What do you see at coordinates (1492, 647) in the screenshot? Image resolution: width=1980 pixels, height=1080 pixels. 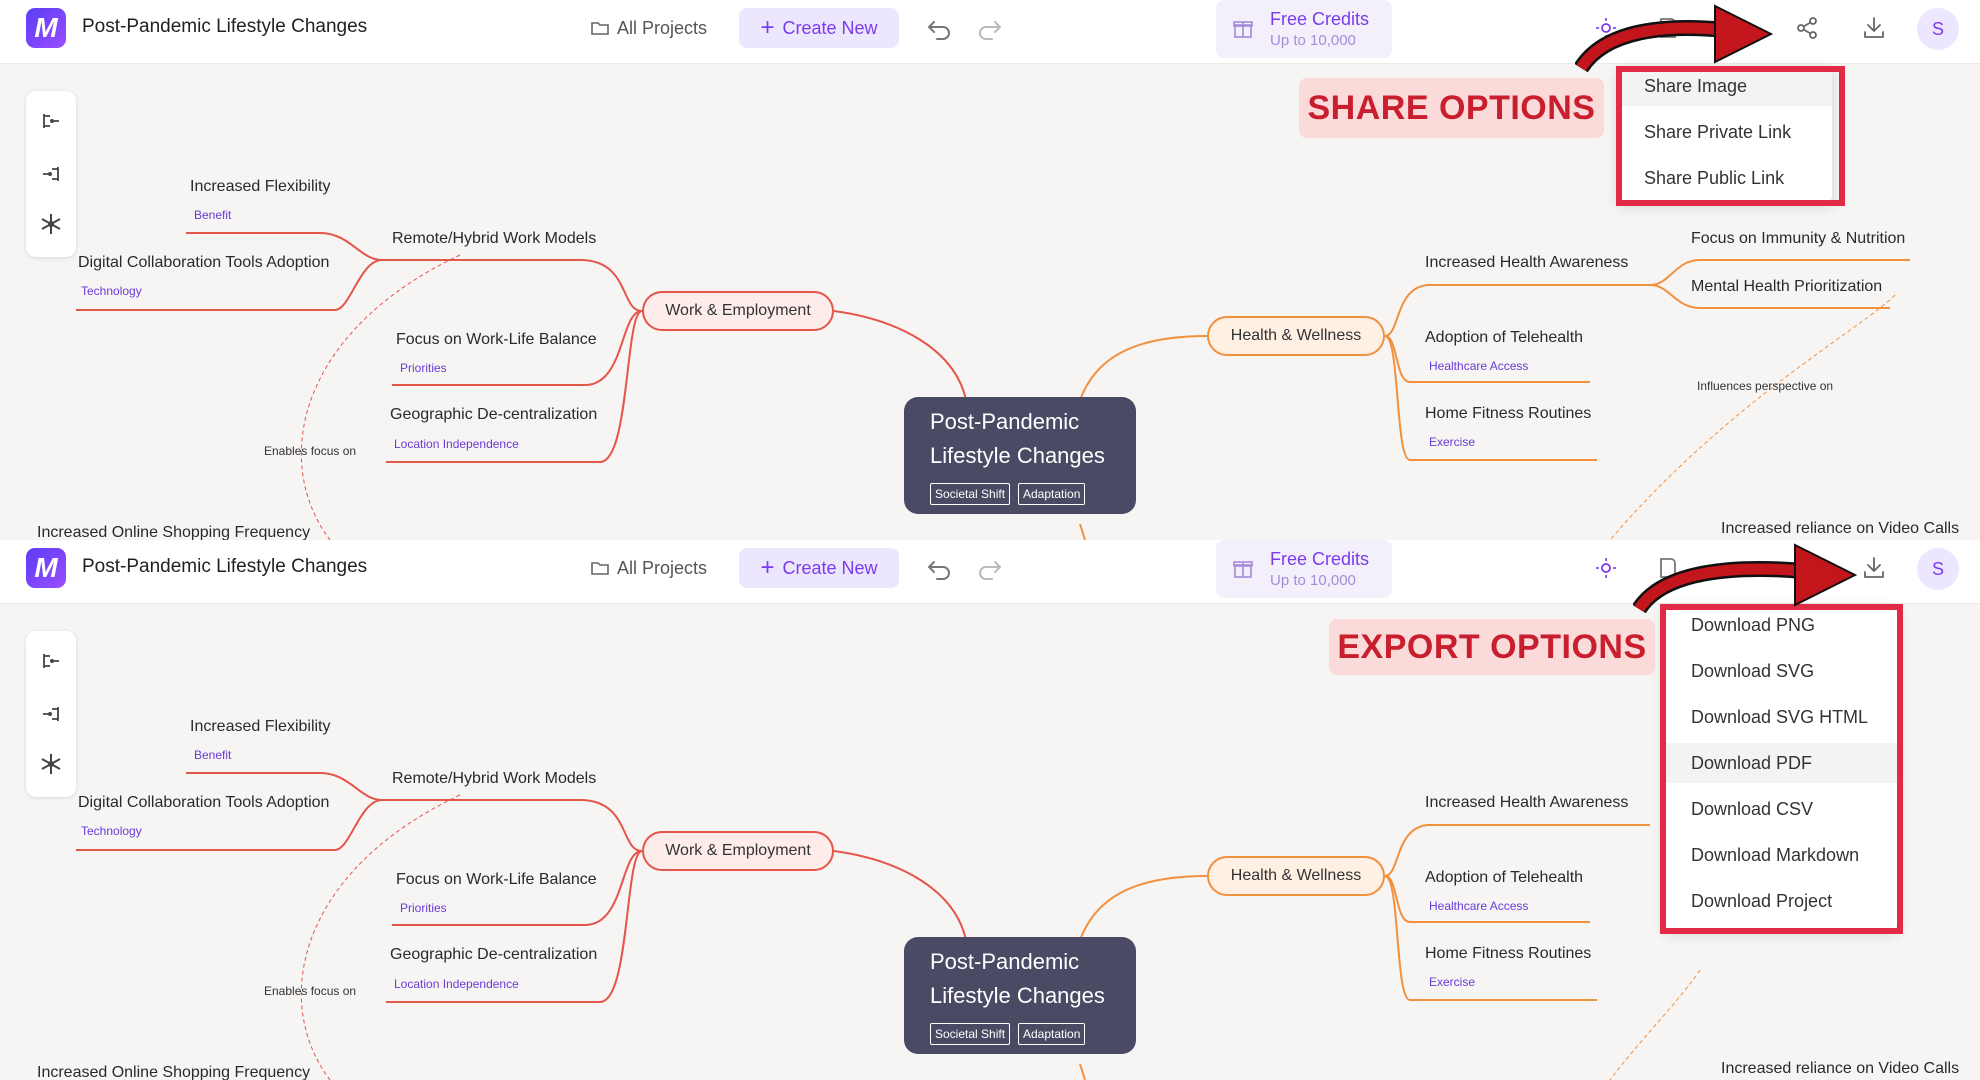 I see `export-options-callout: EXPORT OPTIONS` at bounding box center [1492, 647].